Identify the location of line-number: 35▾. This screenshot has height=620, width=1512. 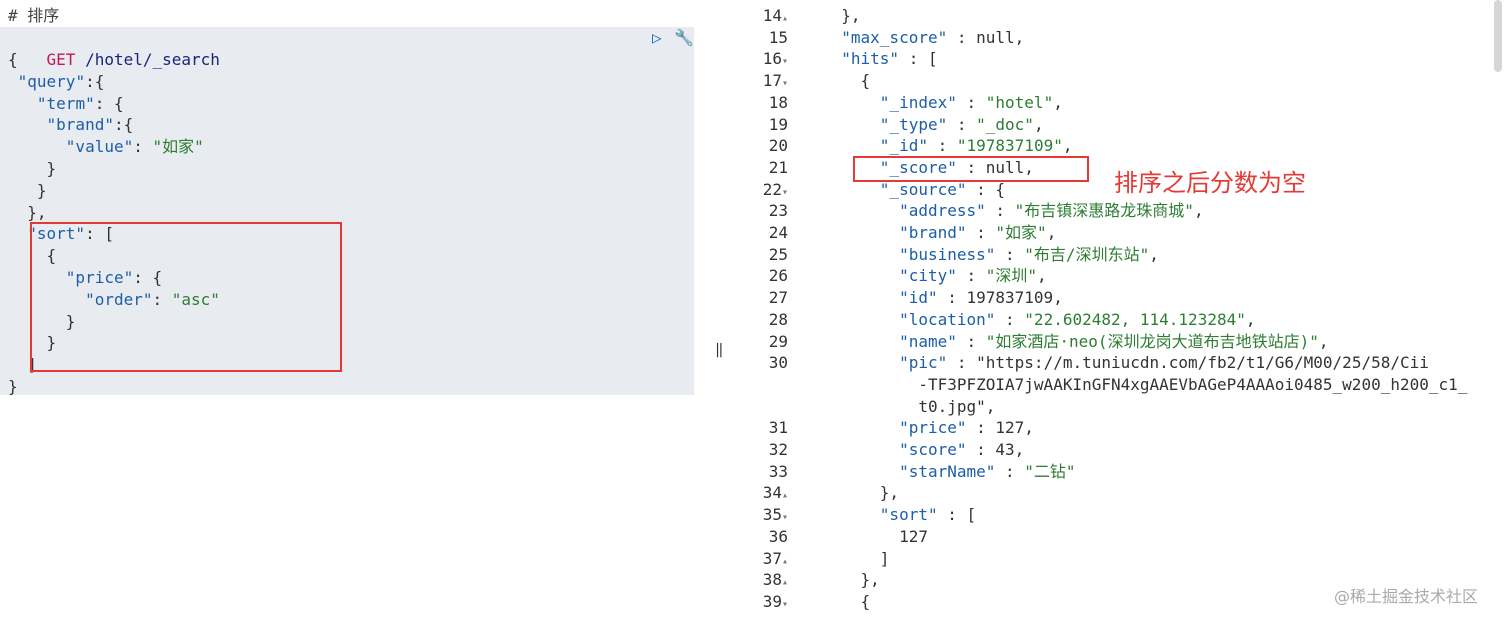
(775, 515).